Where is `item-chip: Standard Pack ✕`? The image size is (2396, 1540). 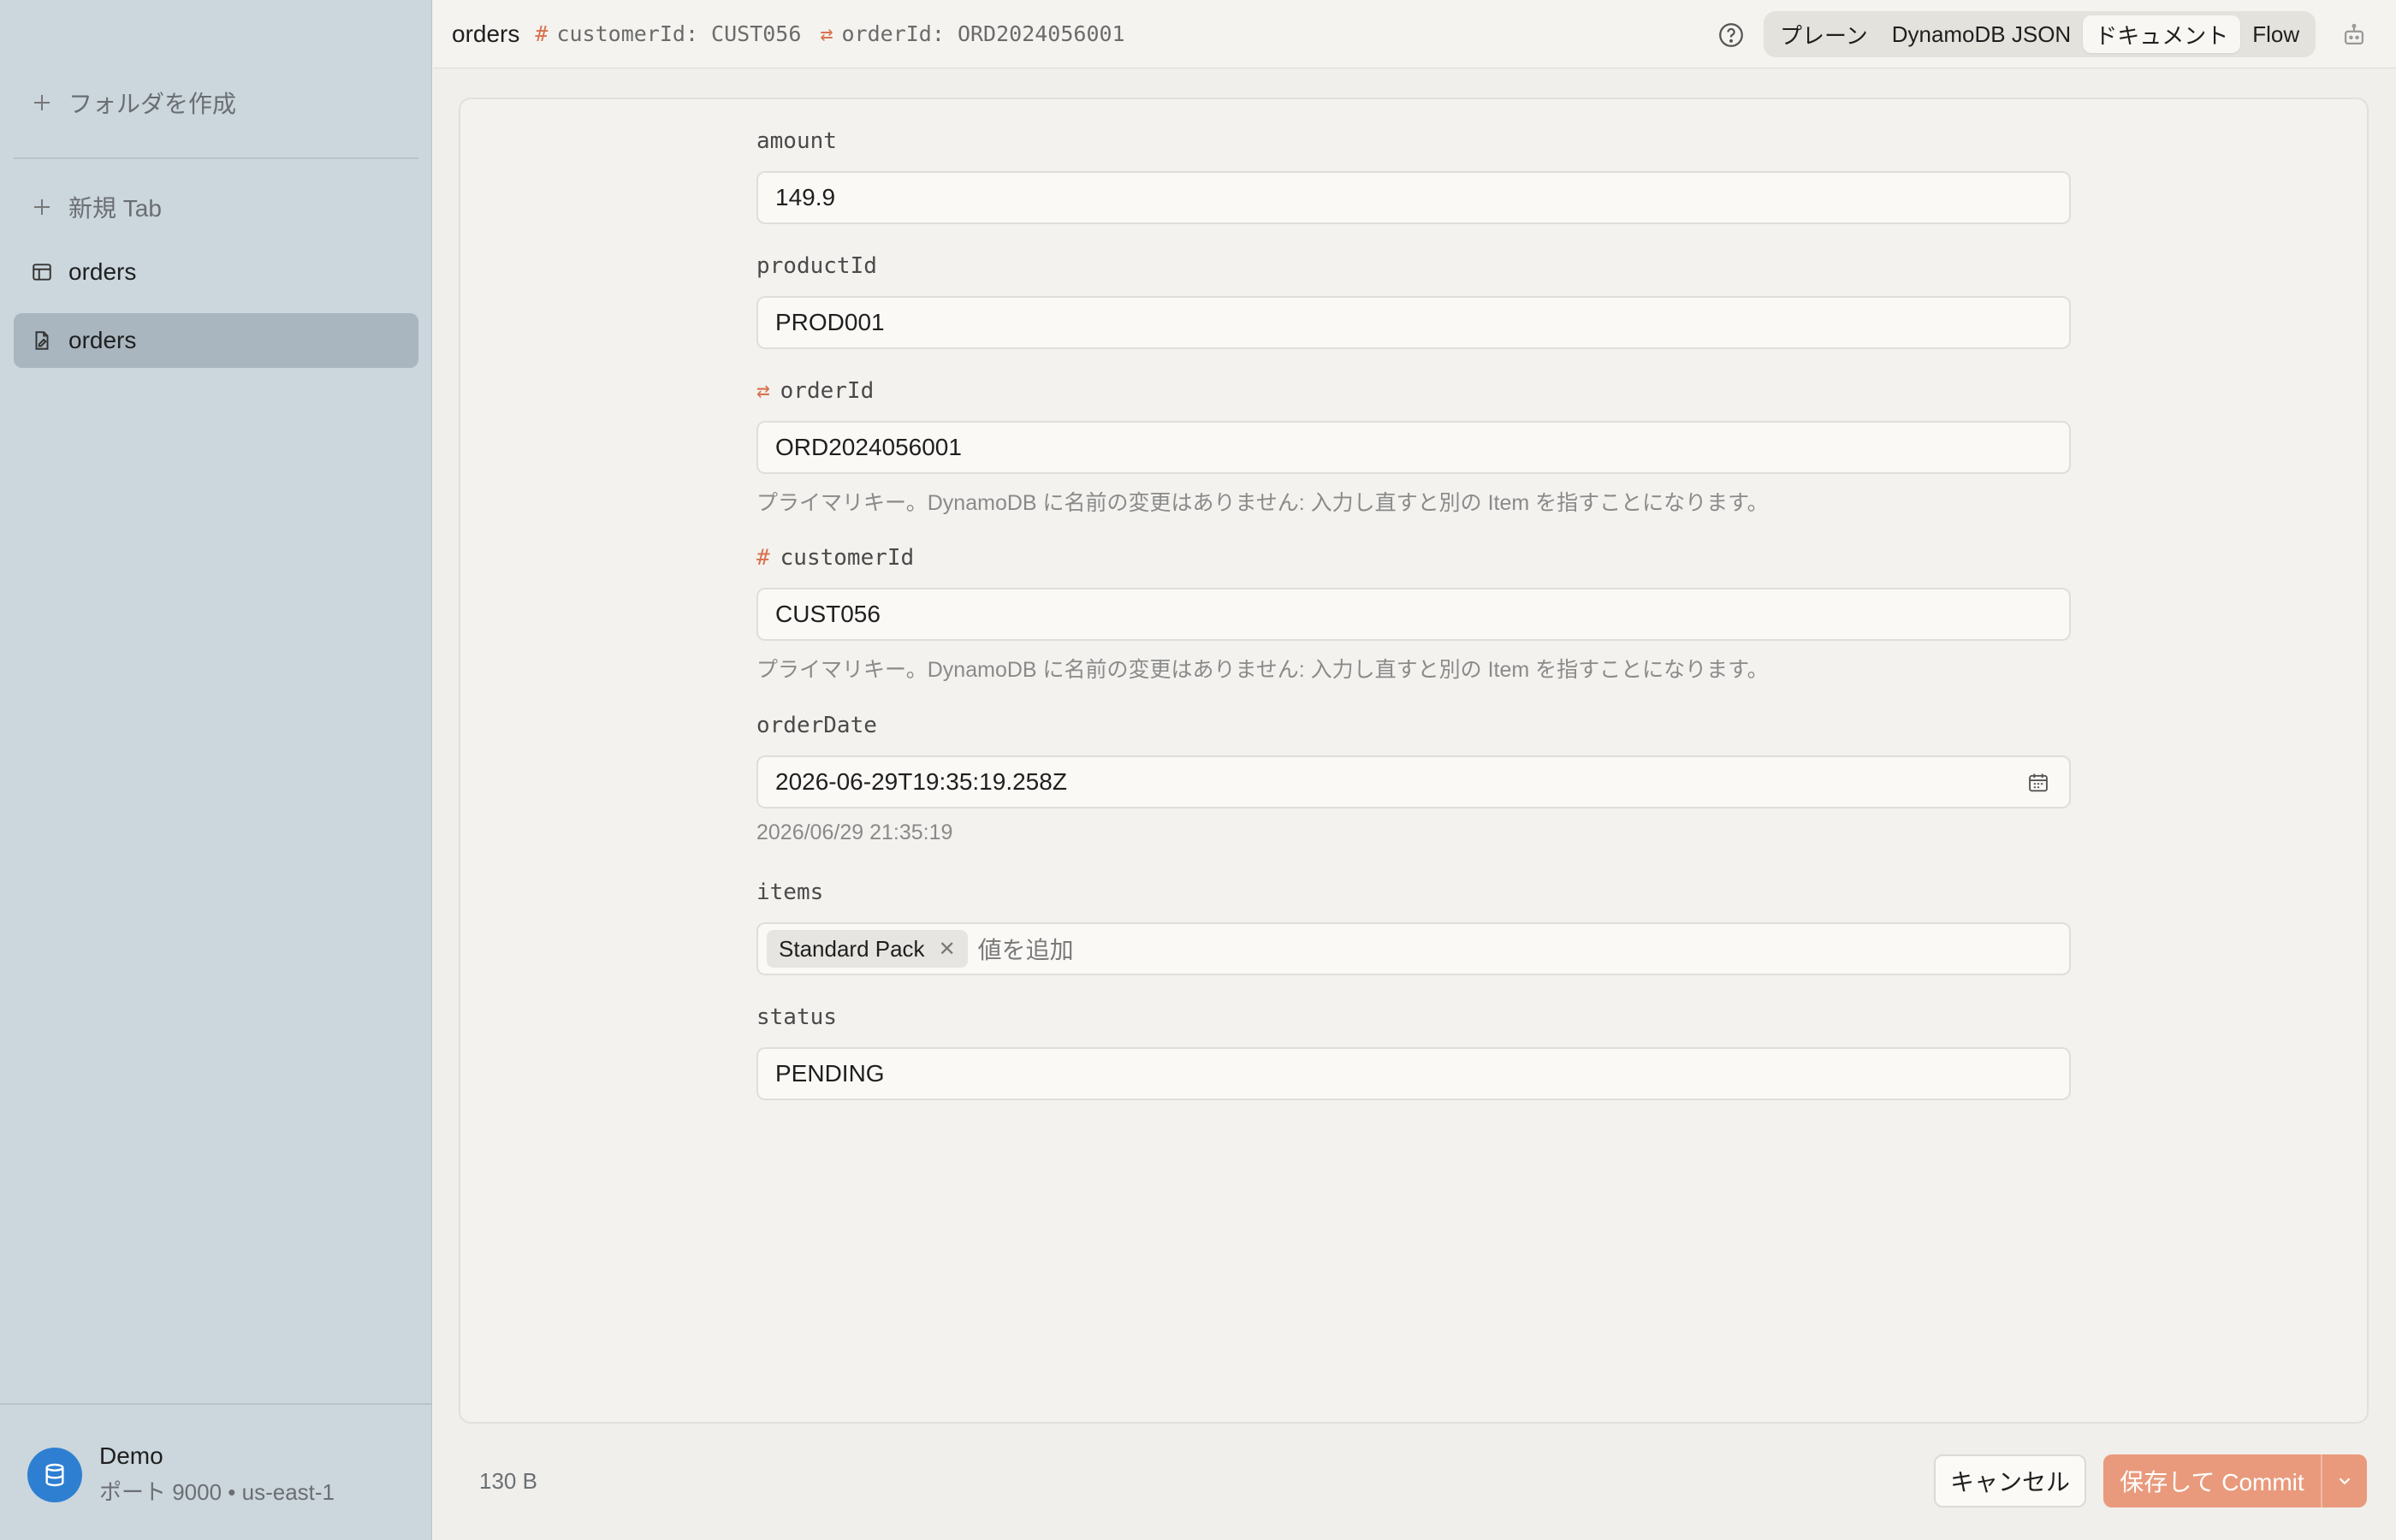
item-chip: Standard Pack ✕ is located at coordinates (867, 949).